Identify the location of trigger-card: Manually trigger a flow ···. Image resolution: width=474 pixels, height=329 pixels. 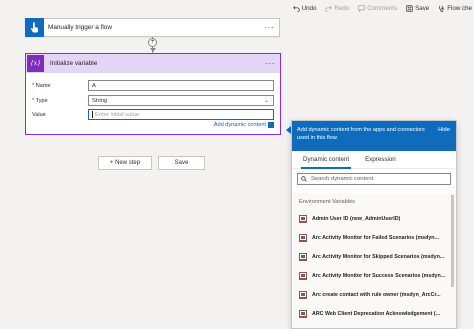
(152, 27).